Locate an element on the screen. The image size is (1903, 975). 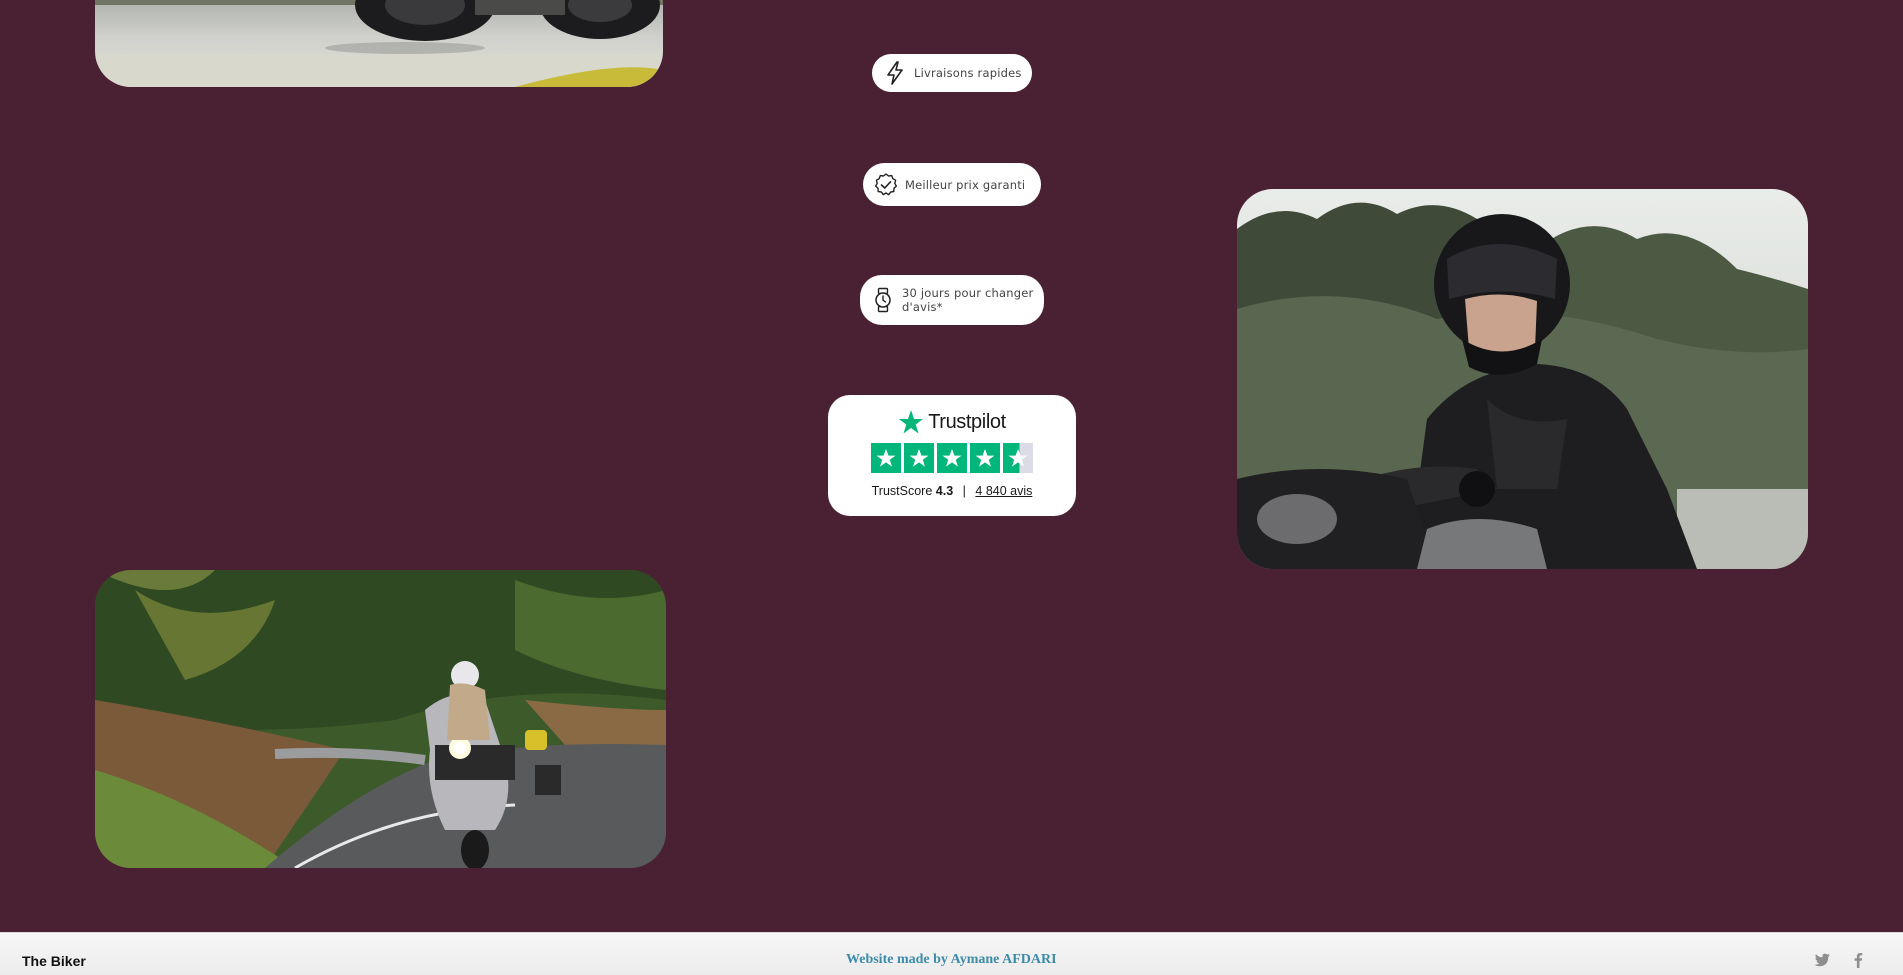
footer: The Biker Website made by Aymane AFDARI is located at coordinates (951, 953).